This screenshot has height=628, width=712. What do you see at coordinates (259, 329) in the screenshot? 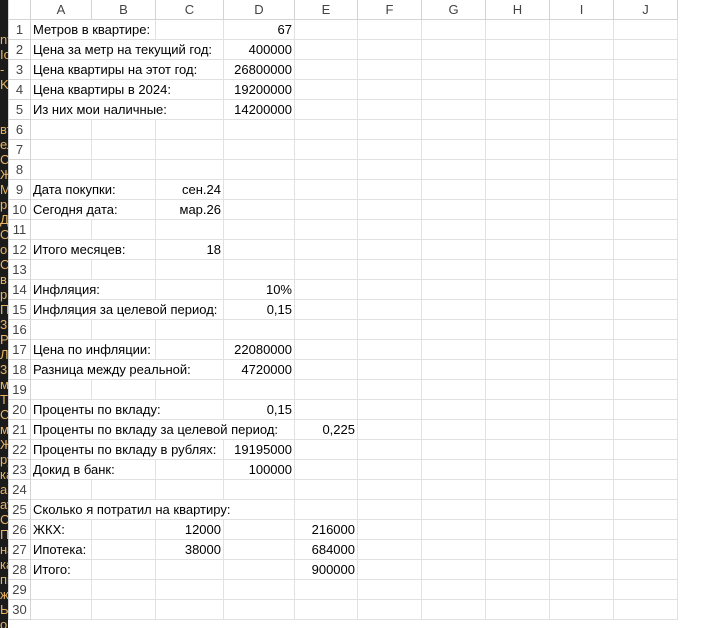
I see `cell-d16` at bounding box center [259, 329].